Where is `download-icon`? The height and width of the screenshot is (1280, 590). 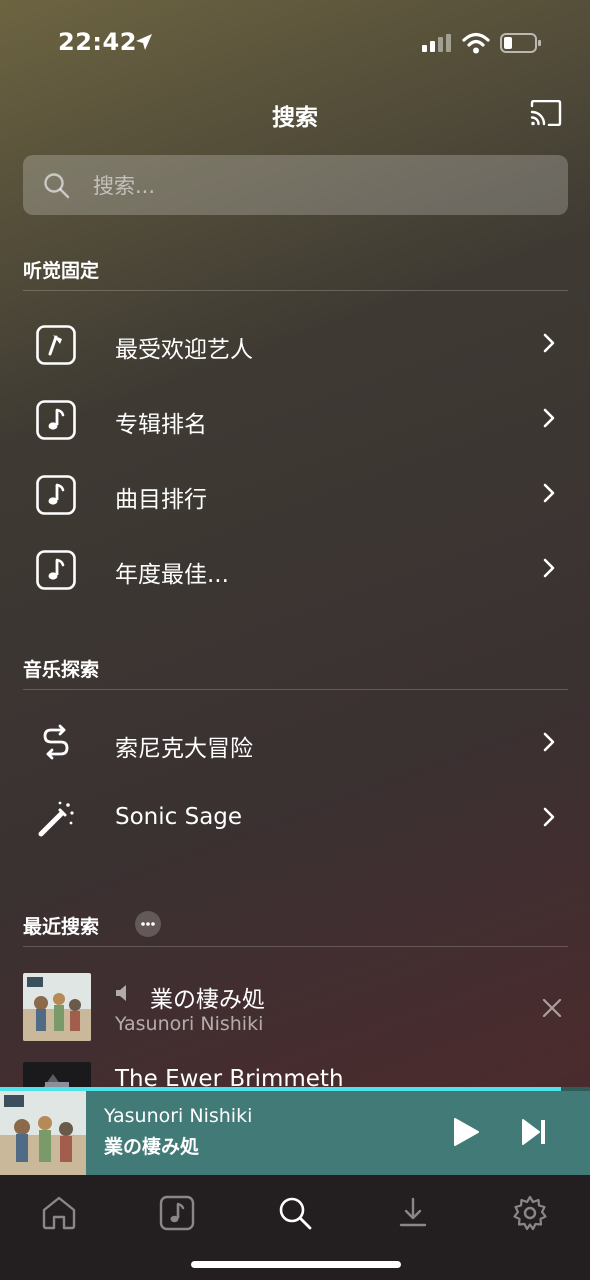
download-icon is located at coordinates (413, 1213).